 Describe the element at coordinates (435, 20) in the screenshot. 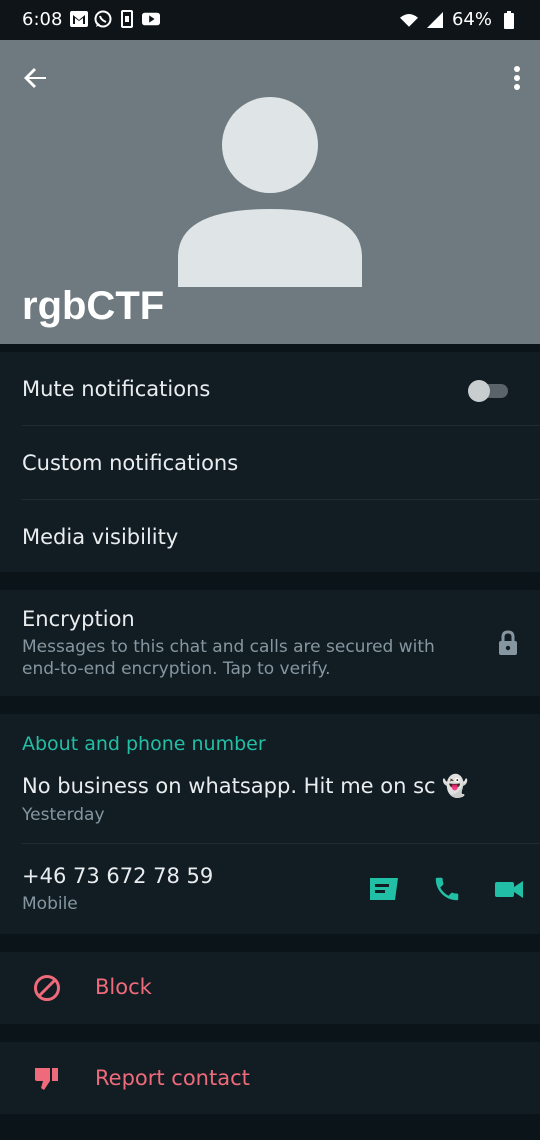

I see `signal-icon` at that location.